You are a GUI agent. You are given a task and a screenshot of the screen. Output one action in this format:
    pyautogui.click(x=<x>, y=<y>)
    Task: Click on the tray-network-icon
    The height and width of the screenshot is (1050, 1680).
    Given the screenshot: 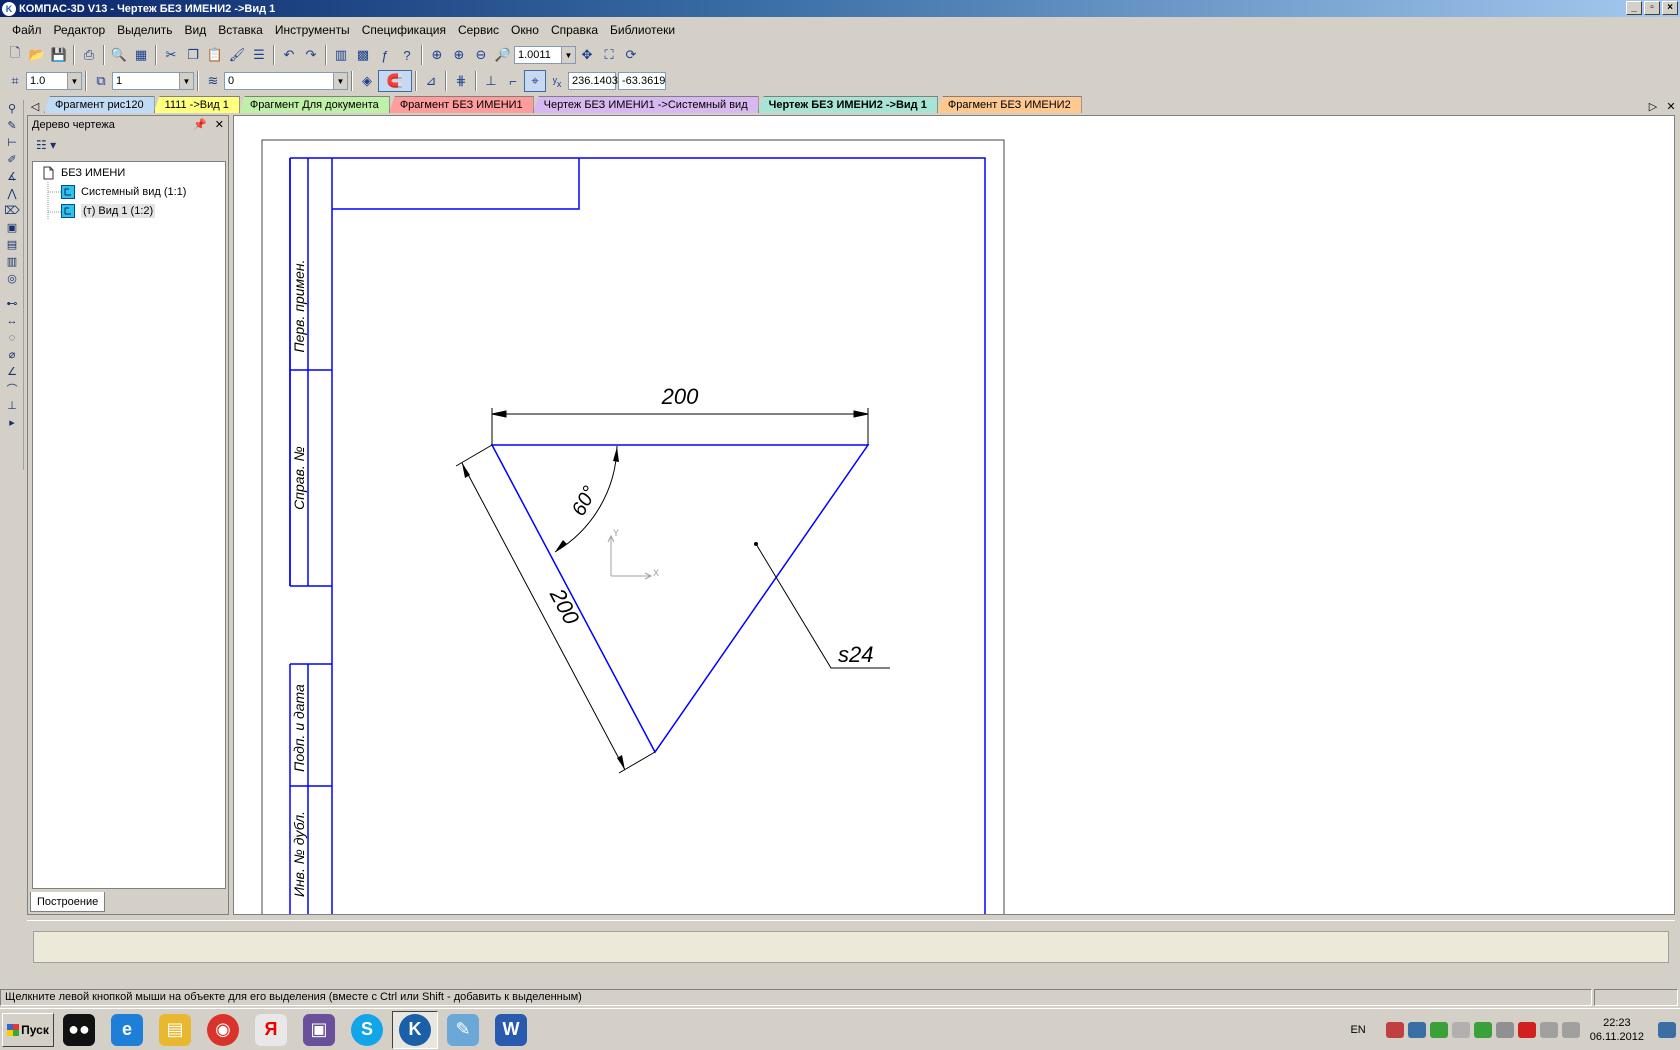 What is the action you would take?
    pyautogui.click(x=1548, y=1030)
    